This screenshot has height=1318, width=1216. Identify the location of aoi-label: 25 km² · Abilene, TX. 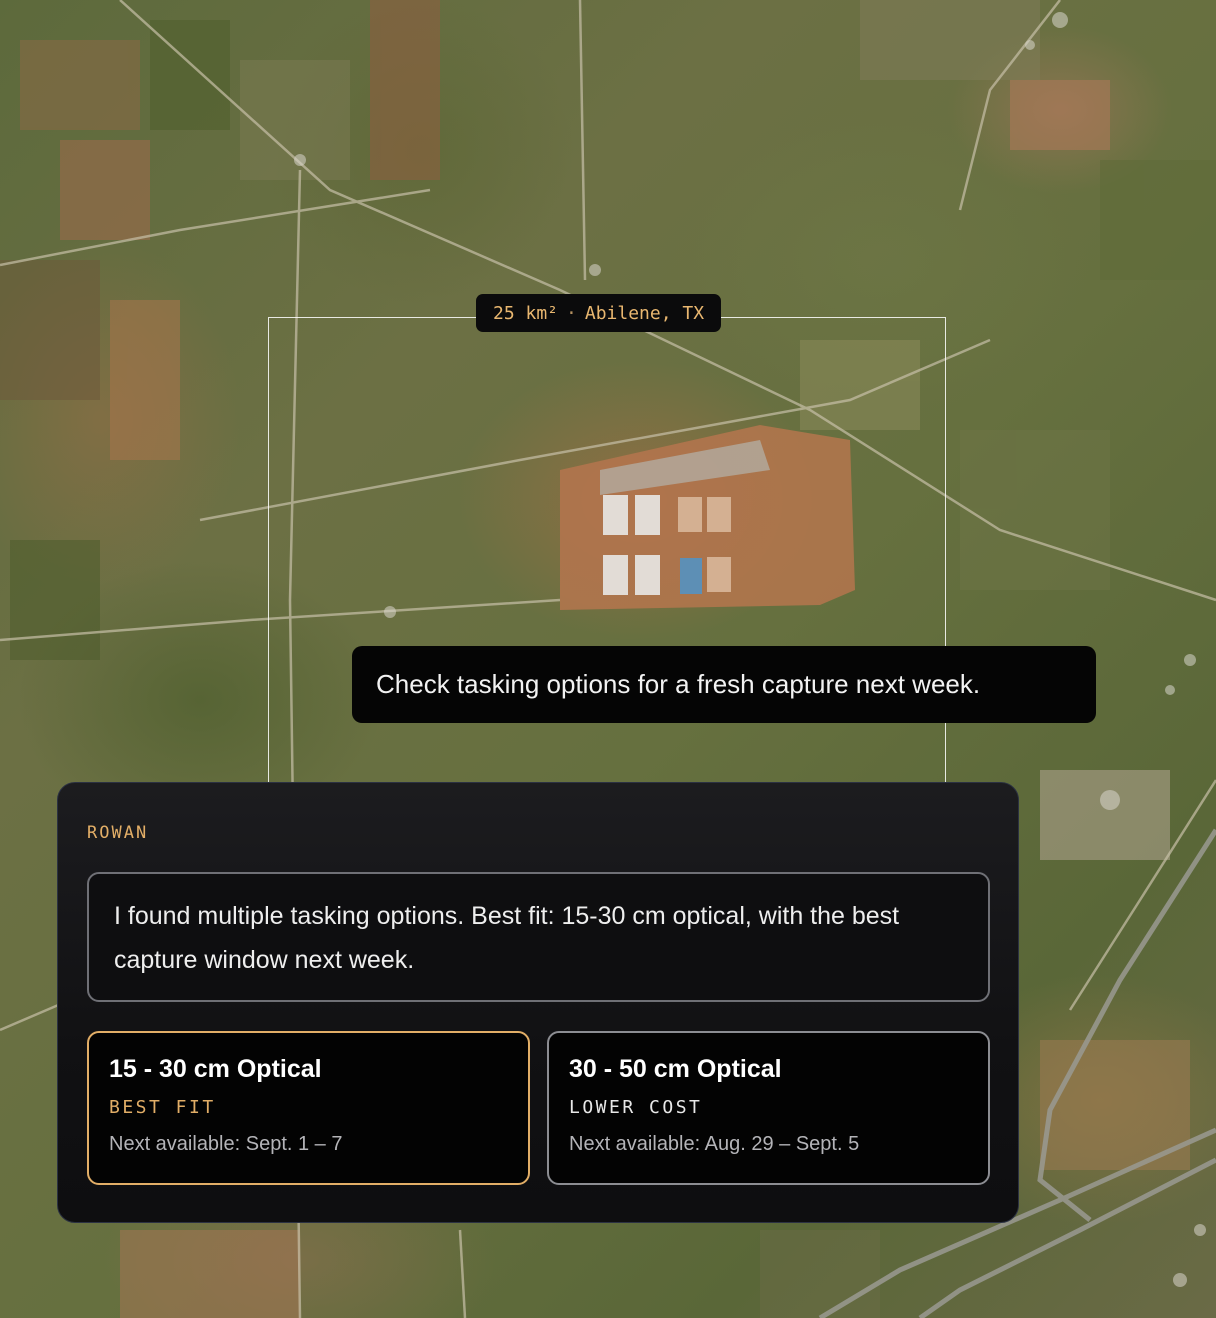
(599, 313).